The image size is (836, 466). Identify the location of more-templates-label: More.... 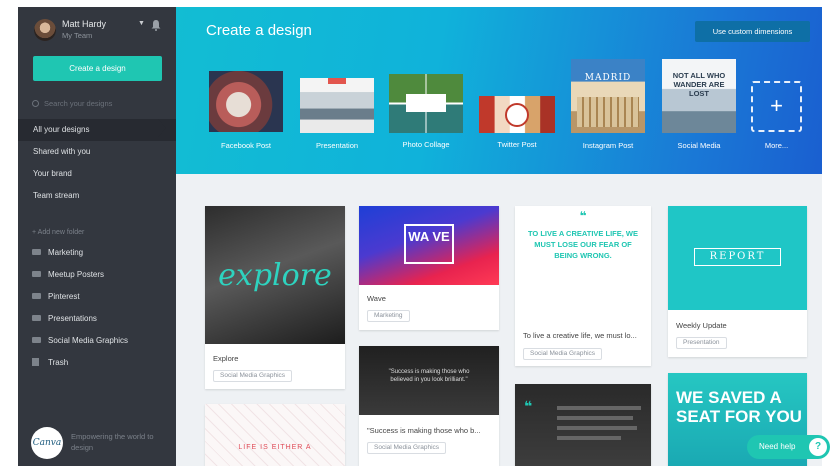
(776, 145).